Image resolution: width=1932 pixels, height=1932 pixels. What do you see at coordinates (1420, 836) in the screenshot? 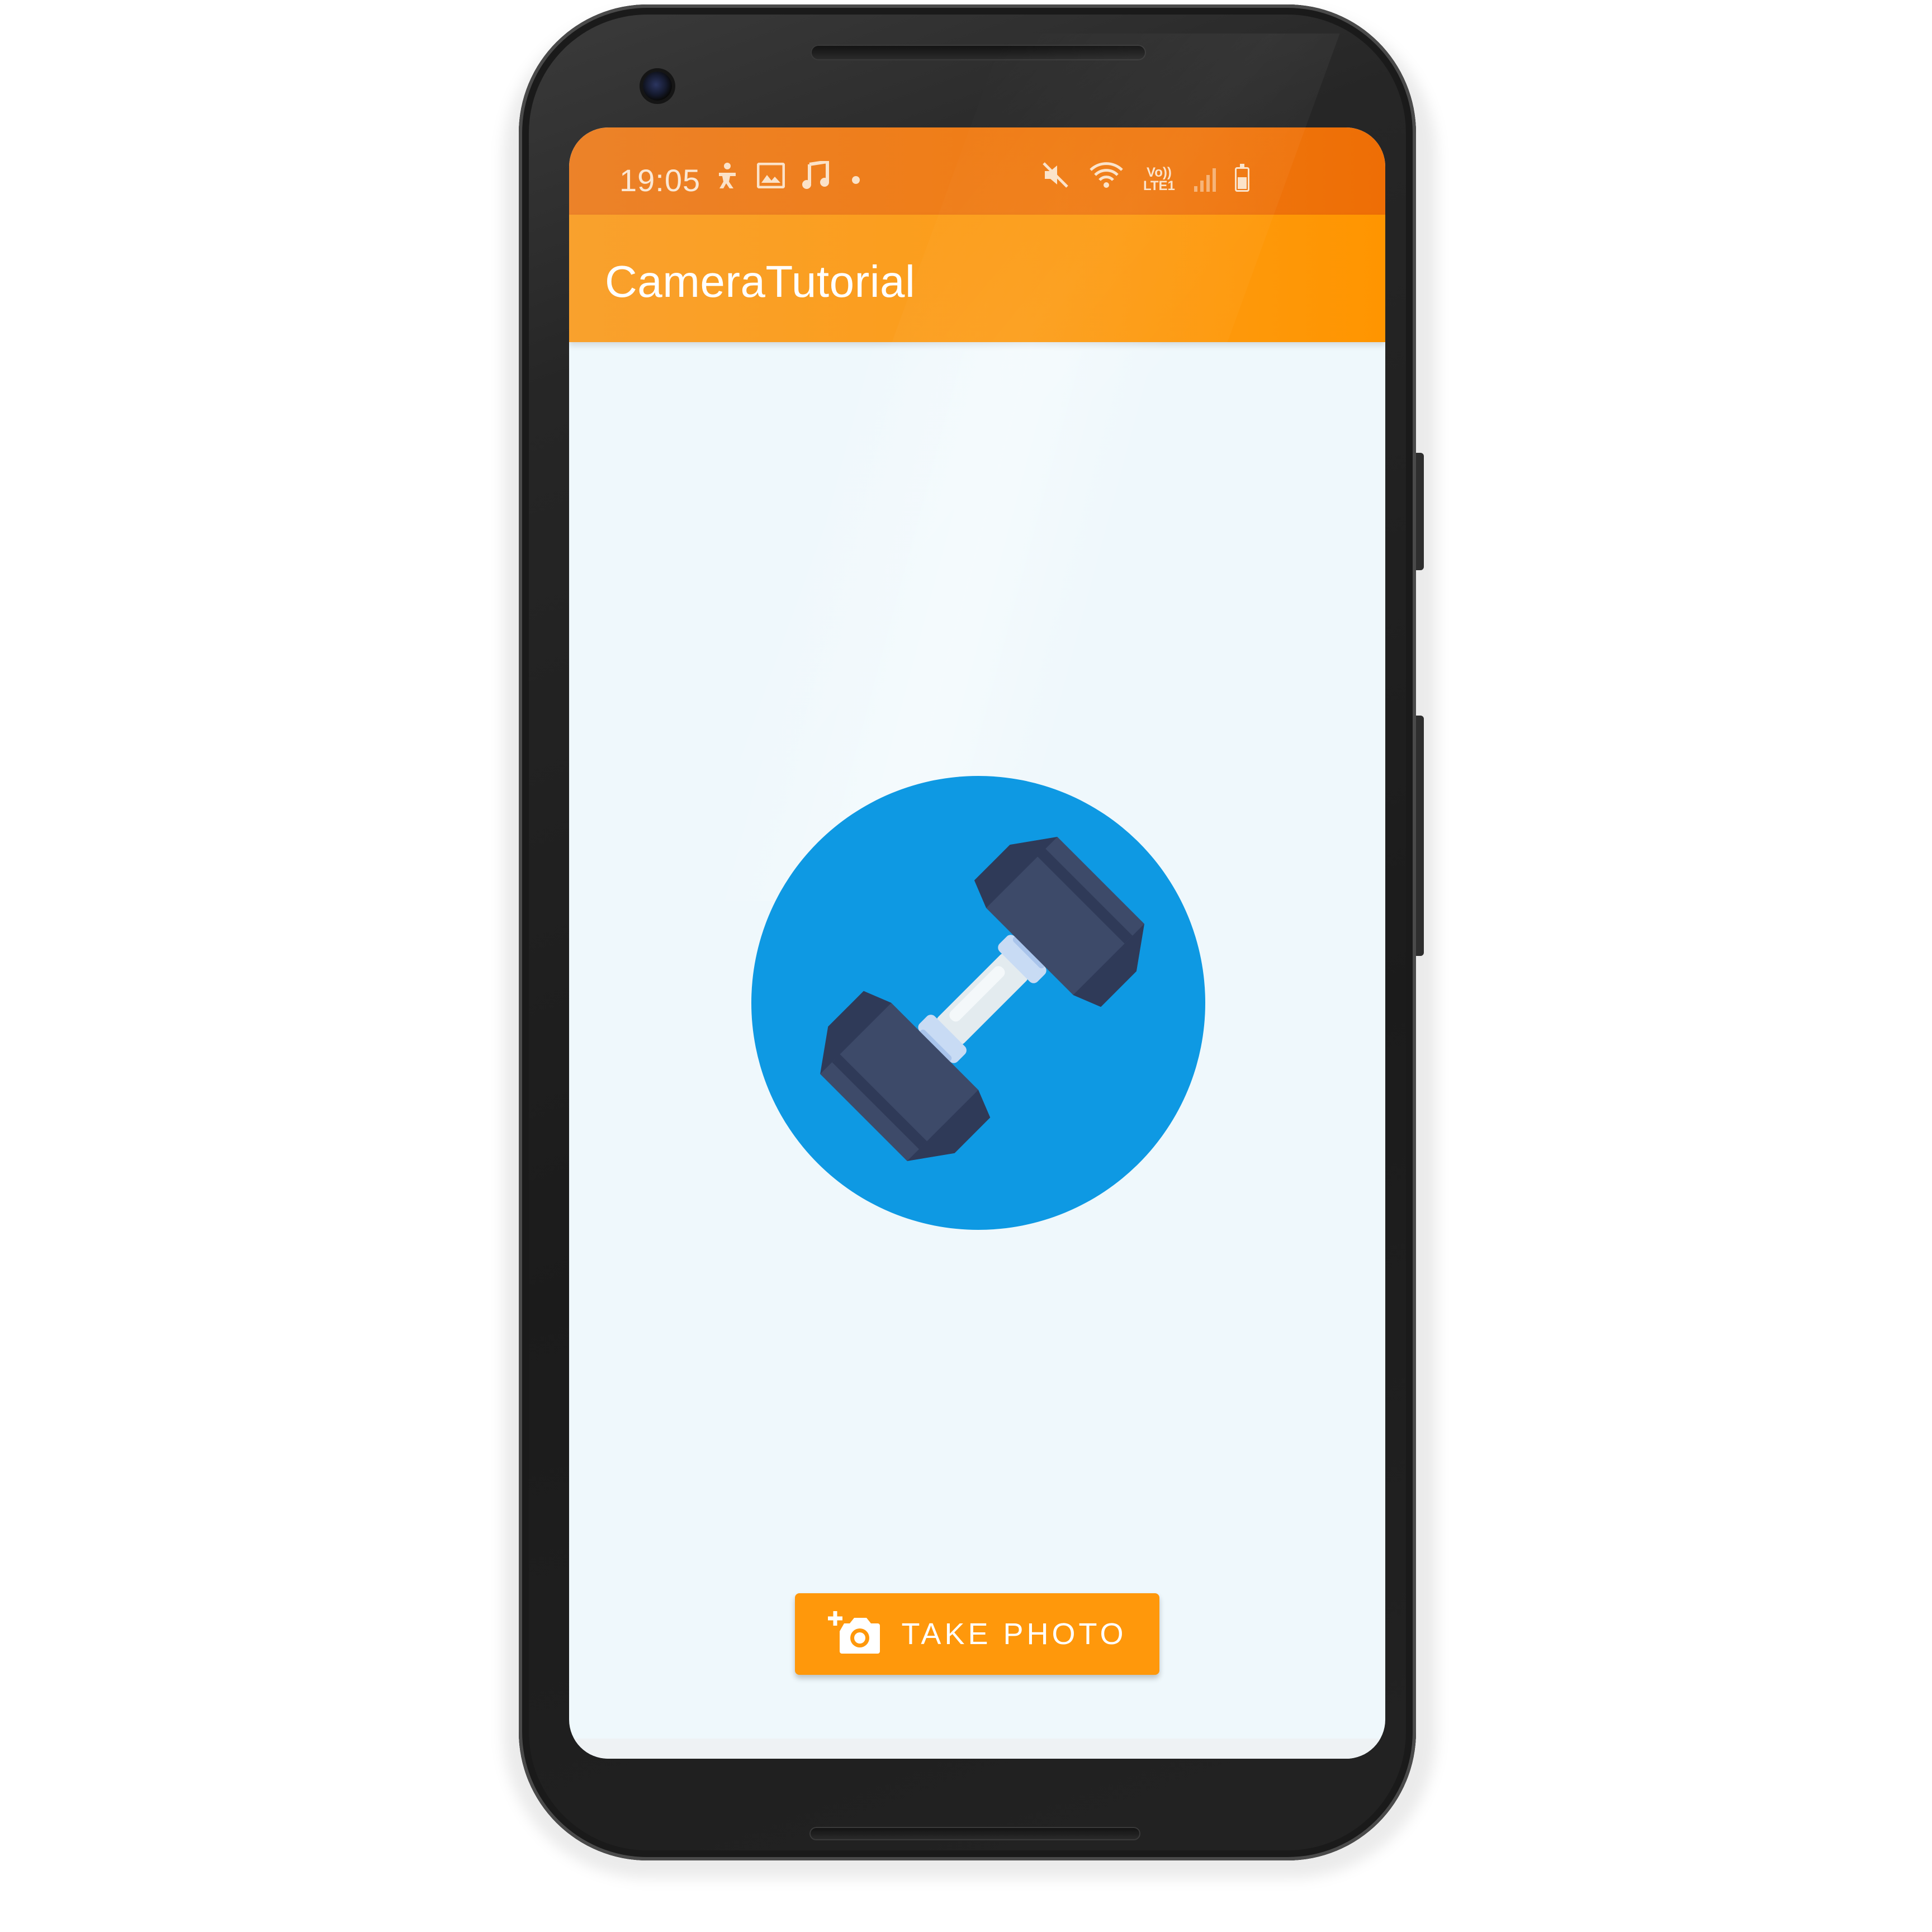
I see `power-button` at bounding box center [1420, 836].